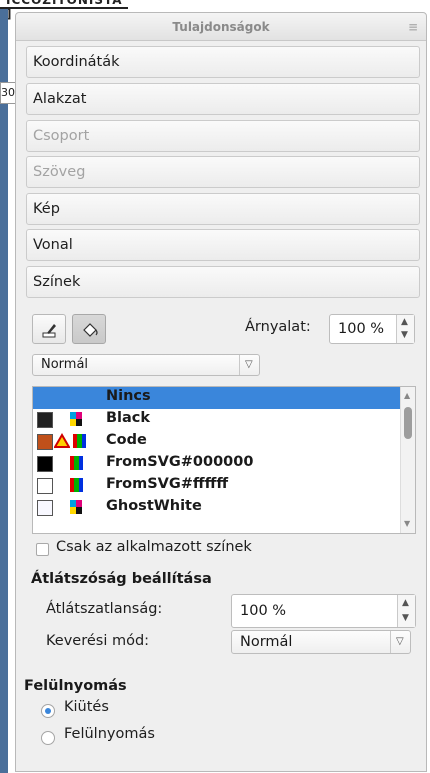  I want to click on warning-icon, so click(62, 440).